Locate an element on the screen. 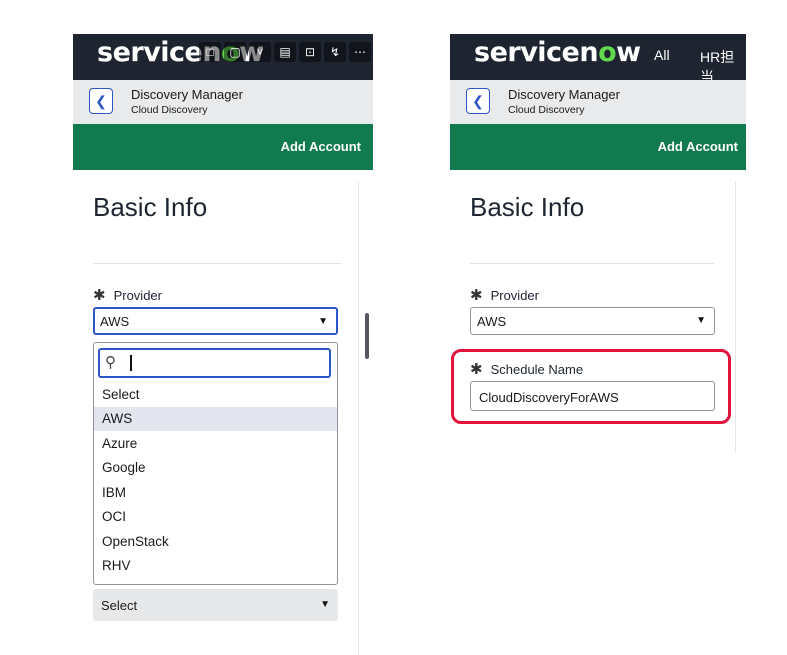 The image size is (787, 655). more-icon: ⋯ is located at coordinates (360, 52).